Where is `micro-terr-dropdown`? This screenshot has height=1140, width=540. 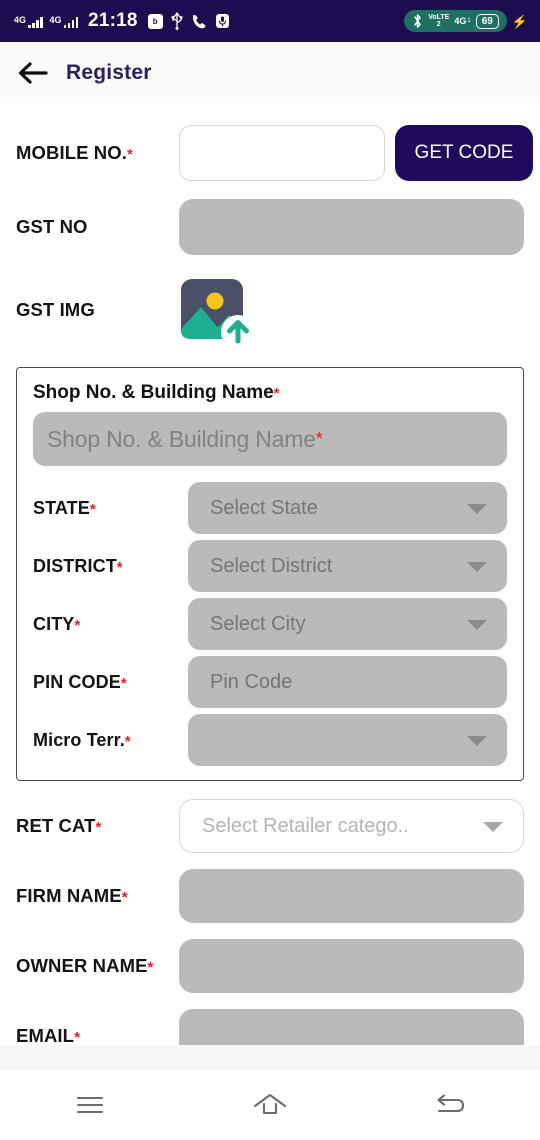
micro-terr-dropdown is located at coordinates (347, 740).